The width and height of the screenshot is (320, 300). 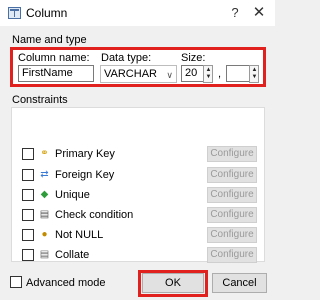 I want to click on primary-key-label: Primary Key, so click(x=85, y=154).